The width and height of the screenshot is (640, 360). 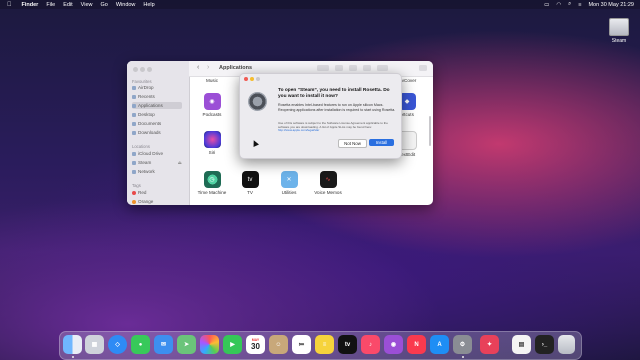 What do you see at coordinates (157, 114) in the screenshot?
I see `sidebar-item-desktop: Desktop` at bounding box center [157, 114].